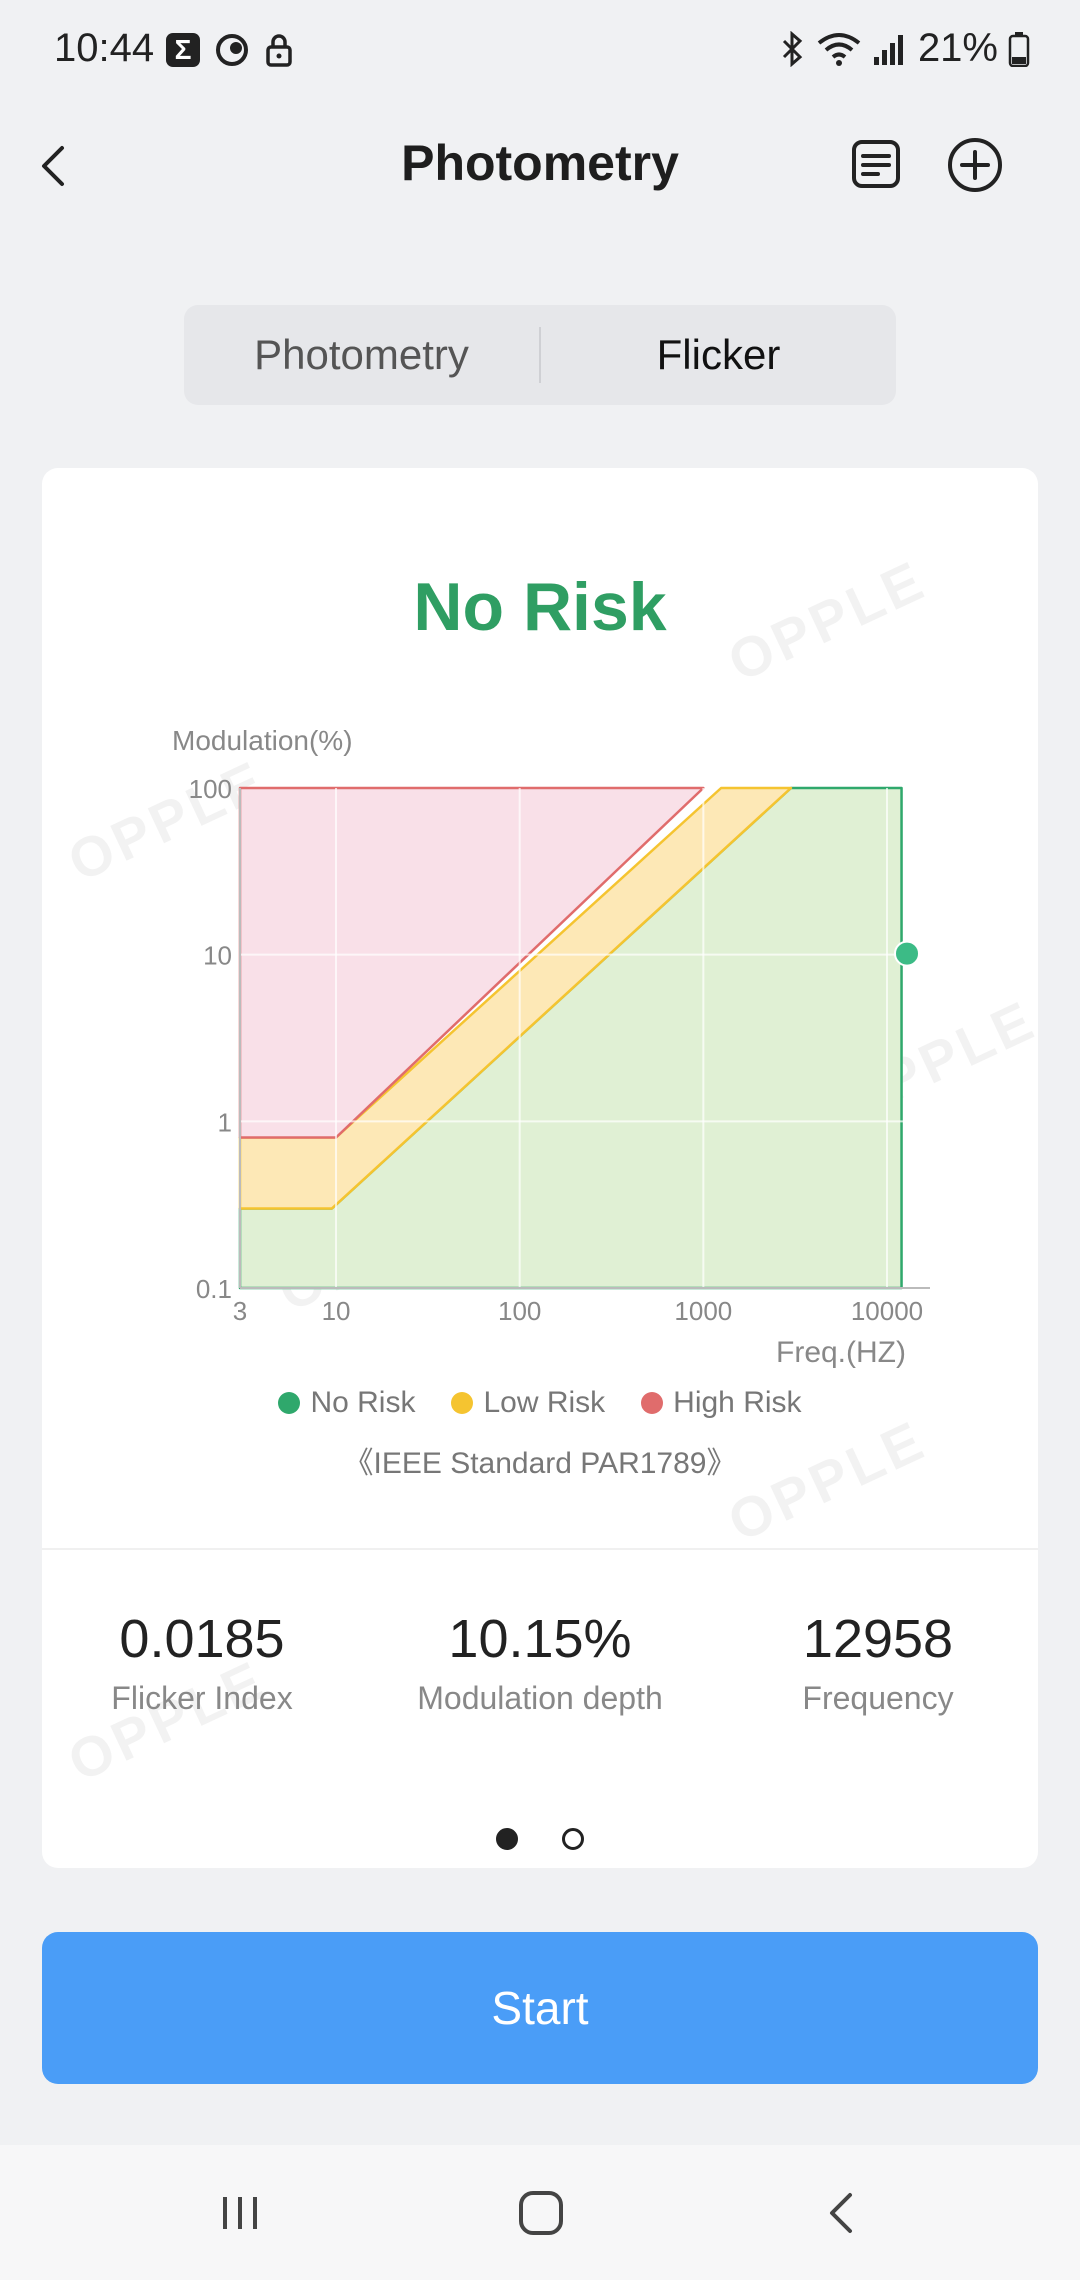 The width and height of the screenshot is (1080, 2280). Describe the element at coordinates (202, 1698) in the screenshot. I see `metric-label: Flicker Index` at that location.